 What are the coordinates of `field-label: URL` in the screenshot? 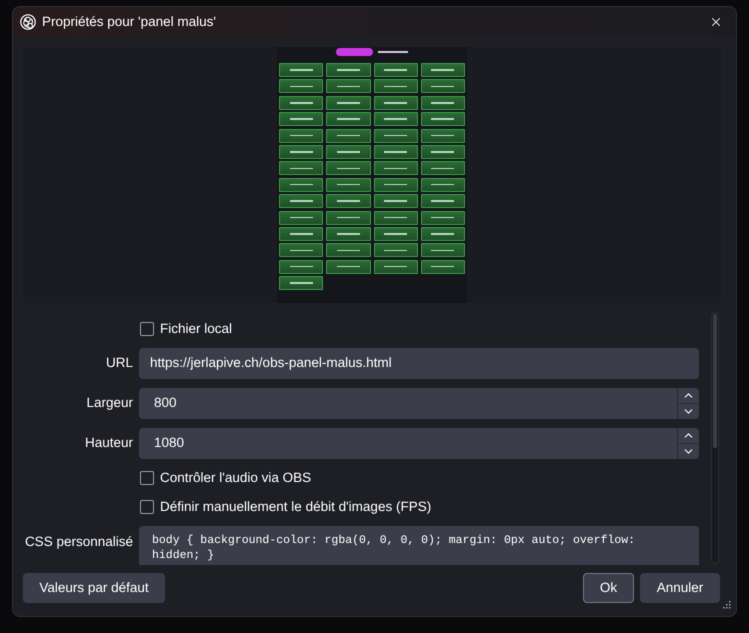 It's located at (119, 363).